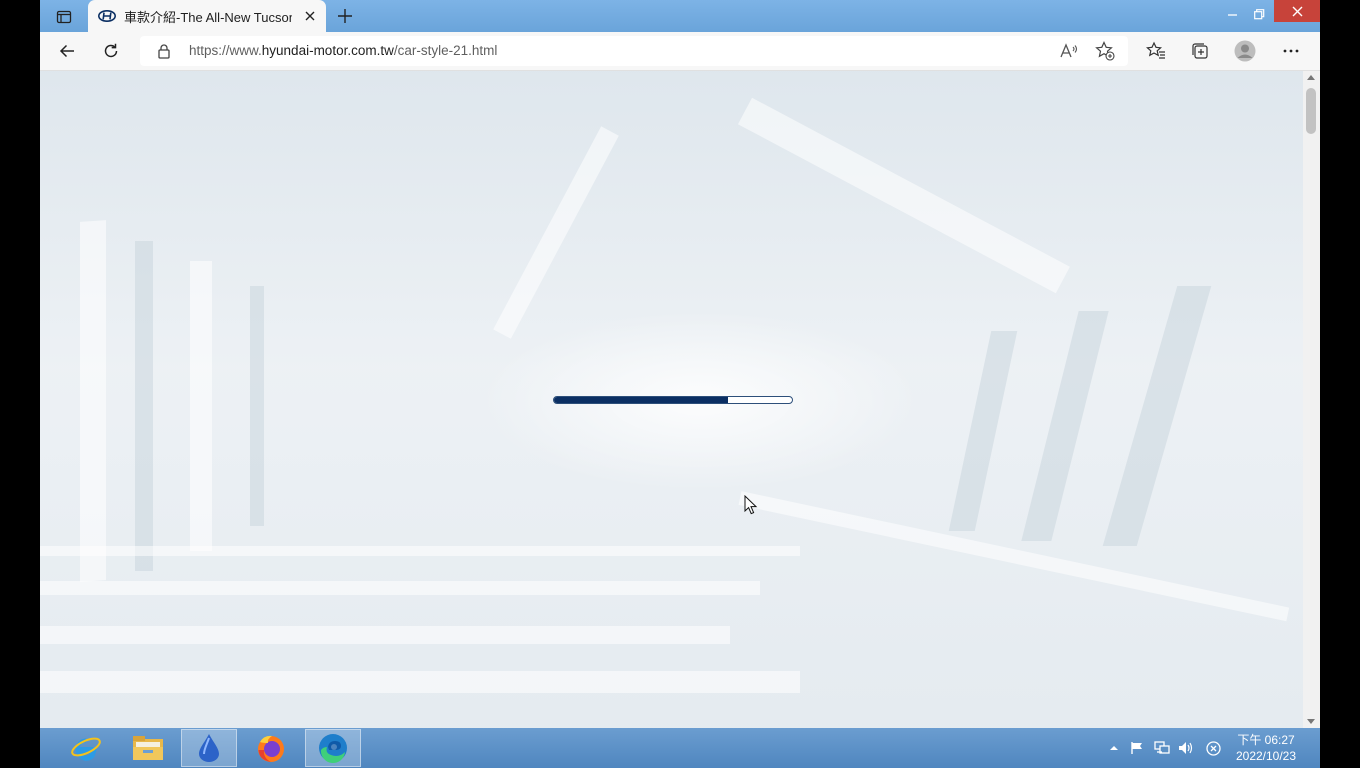  I want to click on folder-icon, so click(148, 748).